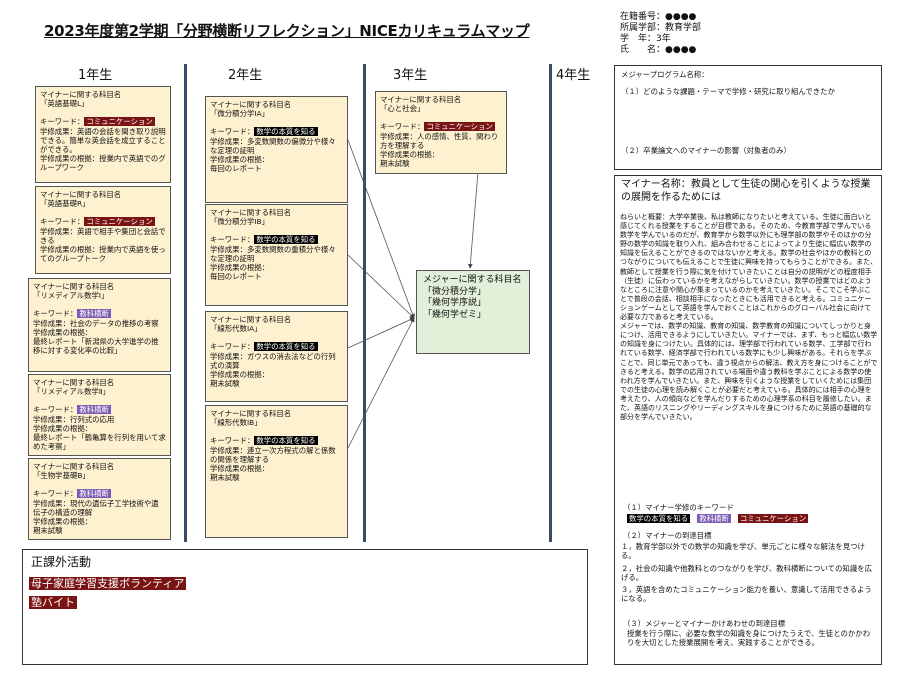 The image size is (900, 675). What do you see at coordinates (61, 562) in the screenshot?
I see `extracurricular-heading: 正課外活動` at bounding box center [61, 562].